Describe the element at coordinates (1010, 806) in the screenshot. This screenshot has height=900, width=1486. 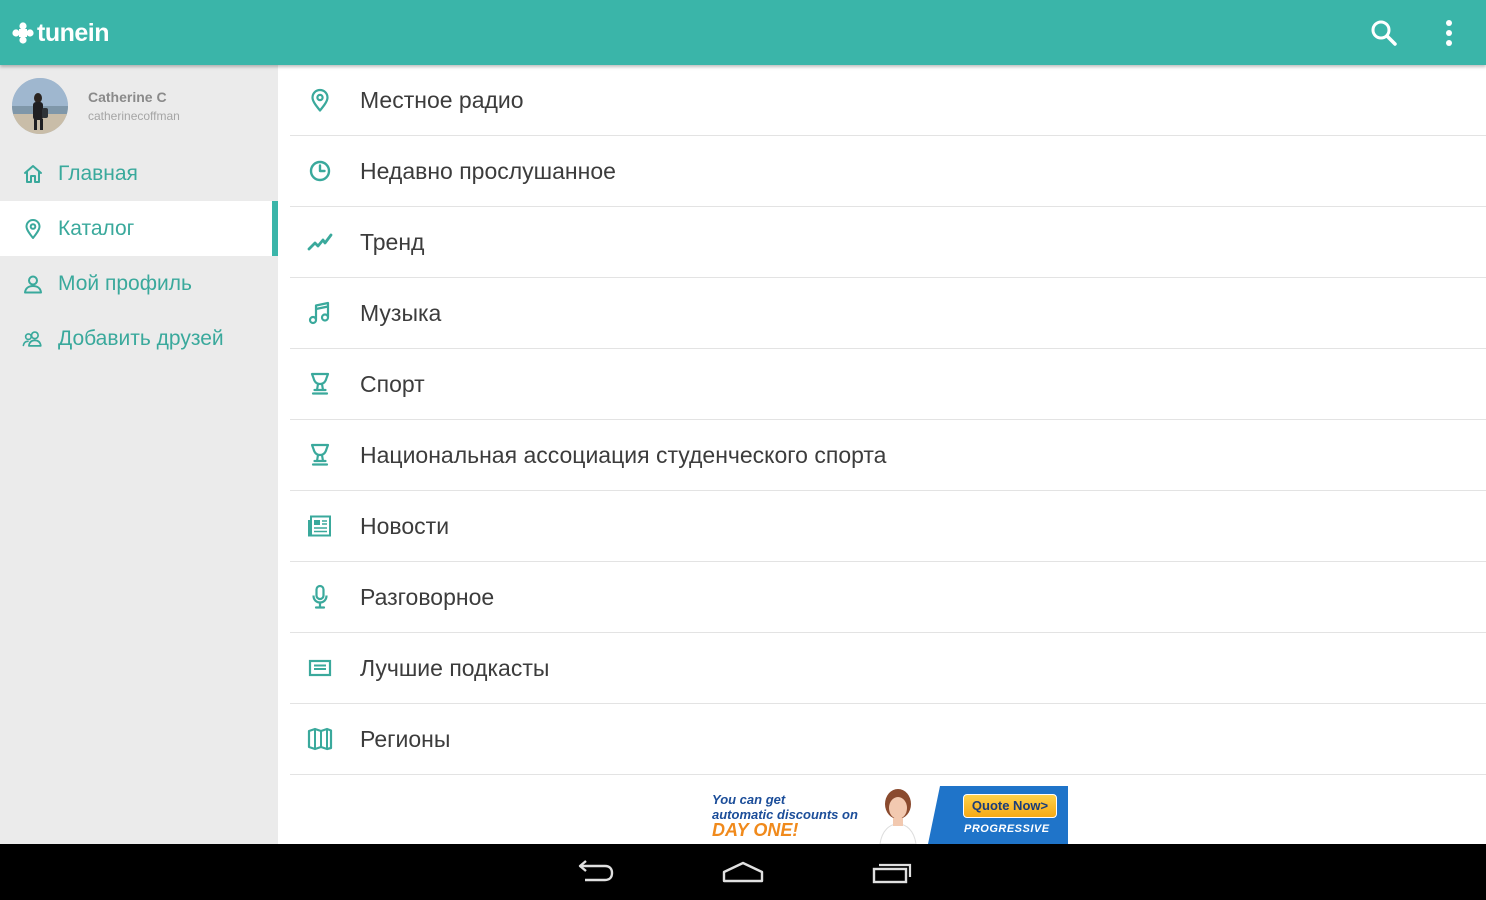
I see `ad-quote-button: Quote Now>` at that location.